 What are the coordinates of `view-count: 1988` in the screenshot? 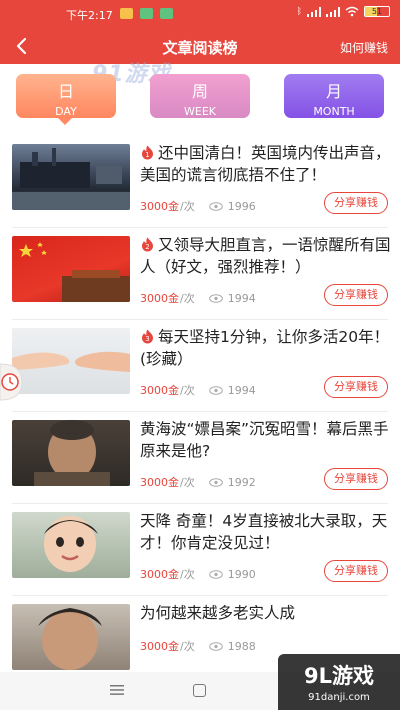 It's located at (241, 646).